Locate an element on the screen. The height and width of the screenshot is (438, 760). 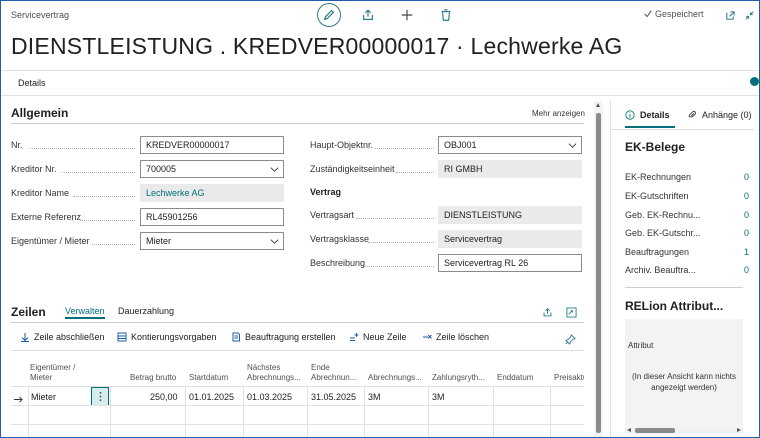
cell-amount: 250,00 is located at coordinates (164, 397).